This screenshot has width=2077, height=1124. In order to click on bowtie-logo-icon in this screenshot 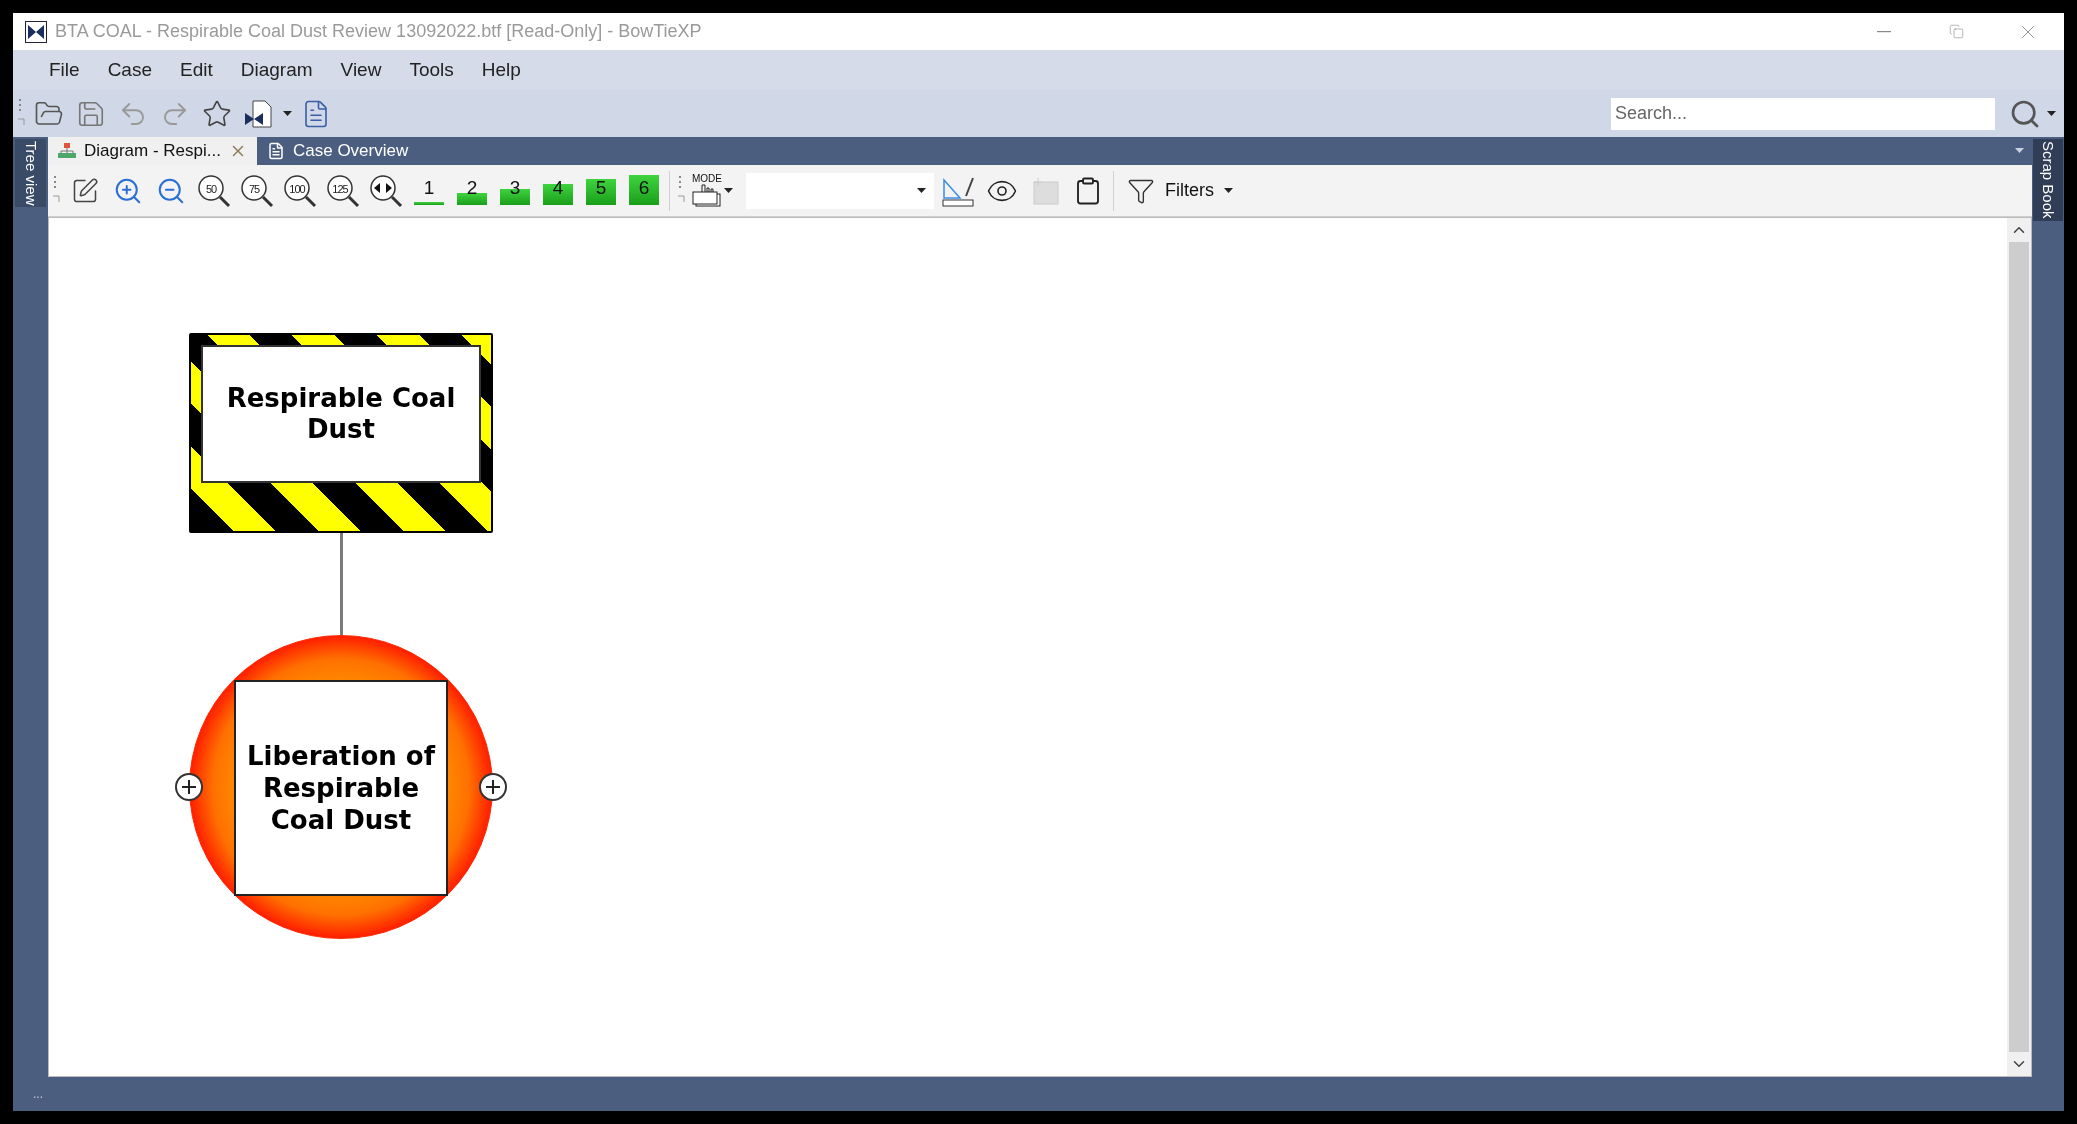, I will do `click(36, 31)`.